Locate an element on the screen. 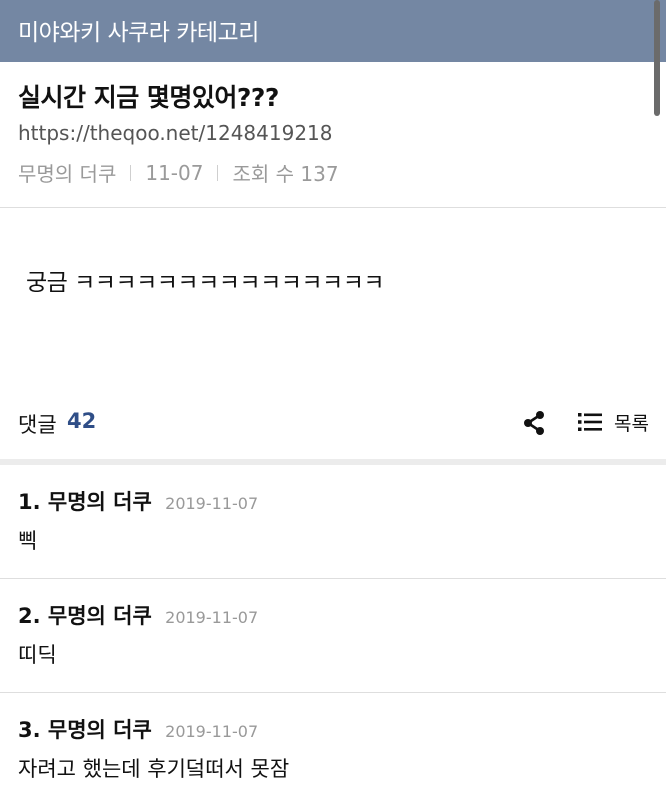  share-icon is located at coordinates (534, 423).